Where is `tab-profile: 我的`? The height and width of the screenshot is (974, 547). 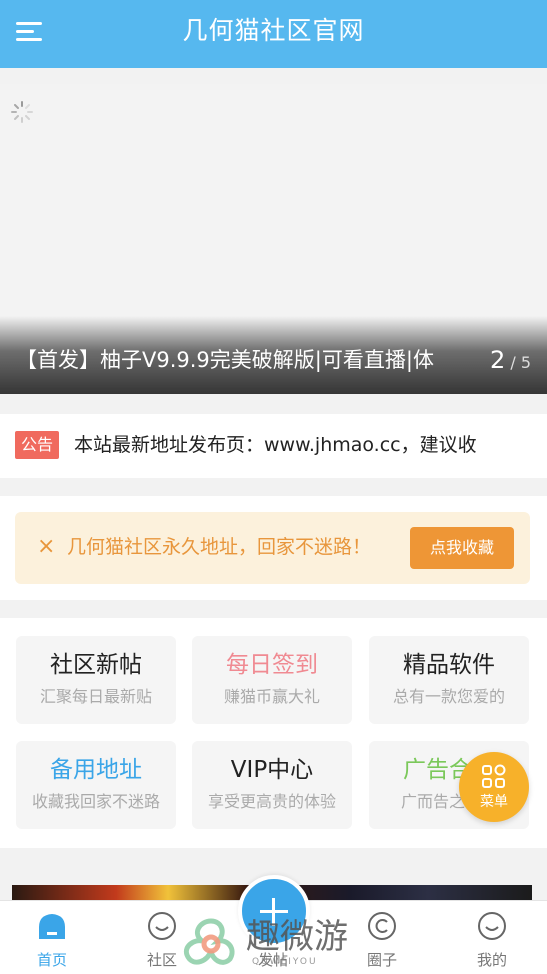
tab-profile: 我的 is located at coordinates (492, 940).